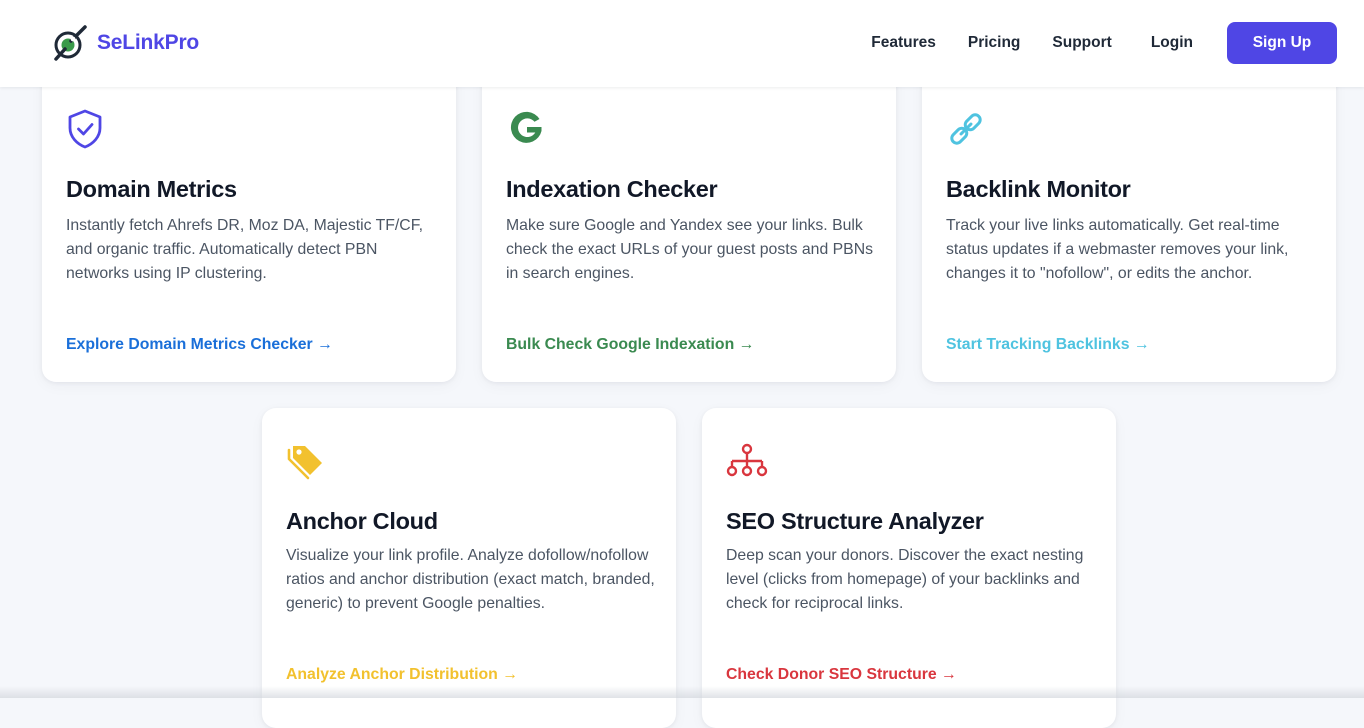 Image resolution: width=1364 pixels, height=728 pixels. Describe the element at coordinates (69, 43) in the screenshot. I see `selinkpro-logo-icon` at that location.